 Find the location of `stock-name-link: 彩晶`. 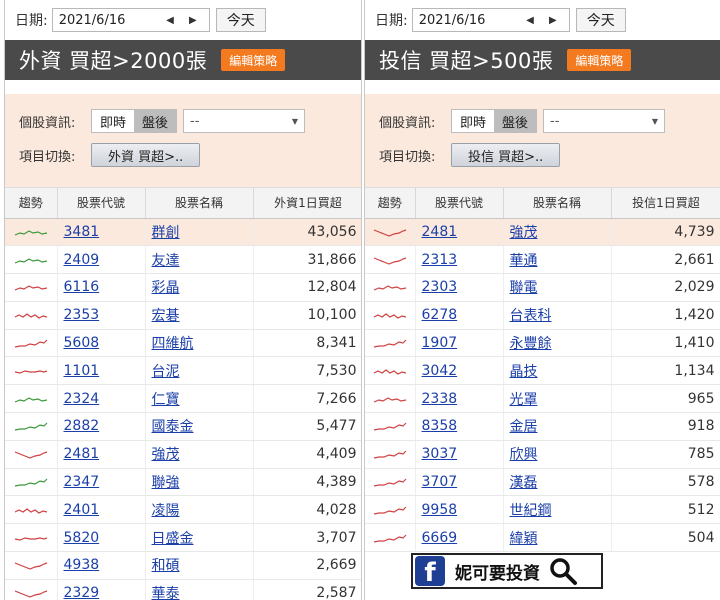

stock-name-link: 彩晶 is located at coordinates (166, 288).